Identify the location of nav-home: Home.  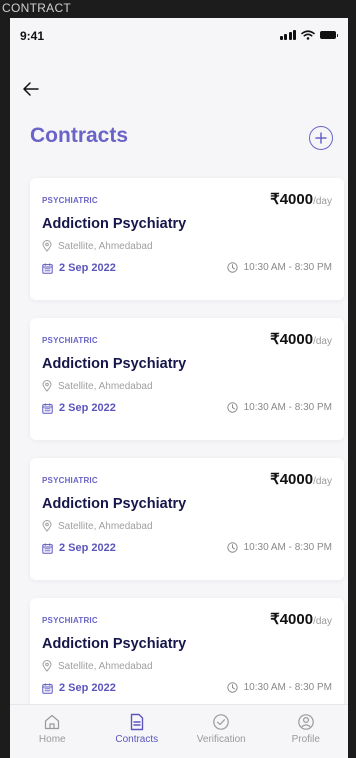
(52, 731).